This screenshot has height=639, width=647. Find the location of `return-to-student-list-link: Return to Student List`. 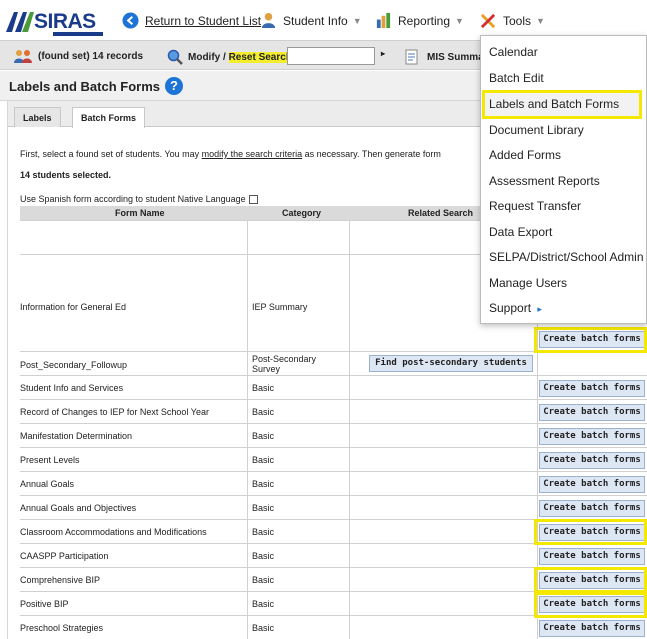

return-to-student-list-link: Return to Student List is located at coordinates (191, 20).